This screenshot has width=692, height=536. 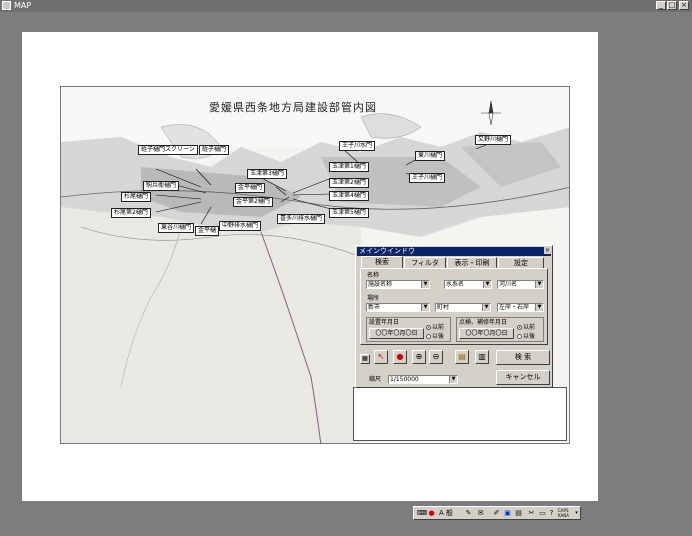 What do you see at coordinates (207, 231) in the screenshot?
I see `gate-label: 金平樋` at bounding box center [207, 231].